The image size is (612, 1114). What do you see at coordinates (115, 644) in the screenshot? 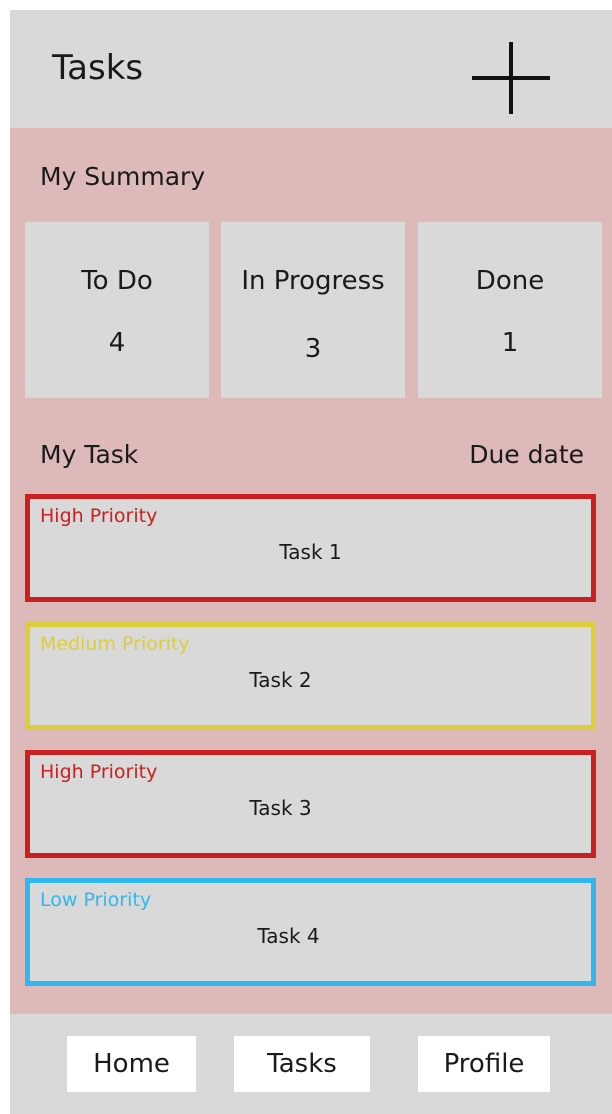
I see `priority-label: Medium Priority` at bounding box center [115, 644].